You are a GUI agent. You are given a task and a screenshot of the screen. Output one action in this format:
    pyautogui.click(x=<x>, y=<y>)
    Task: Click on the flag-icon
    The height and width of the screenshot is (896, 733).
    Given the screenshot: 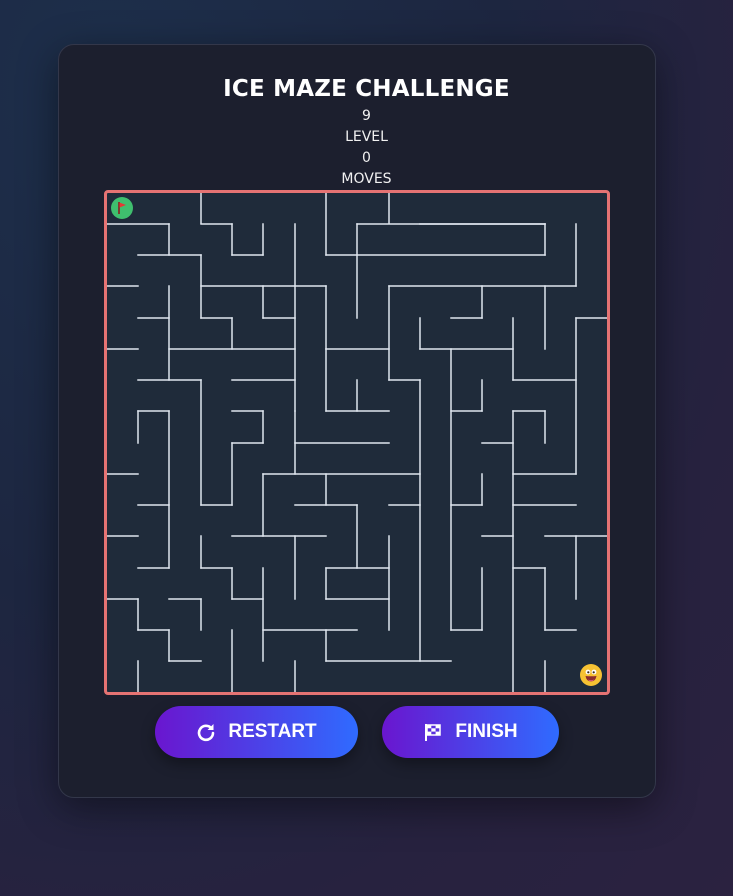 What is the action you would take?
    pyautogui.click(x=122, y=208)
    